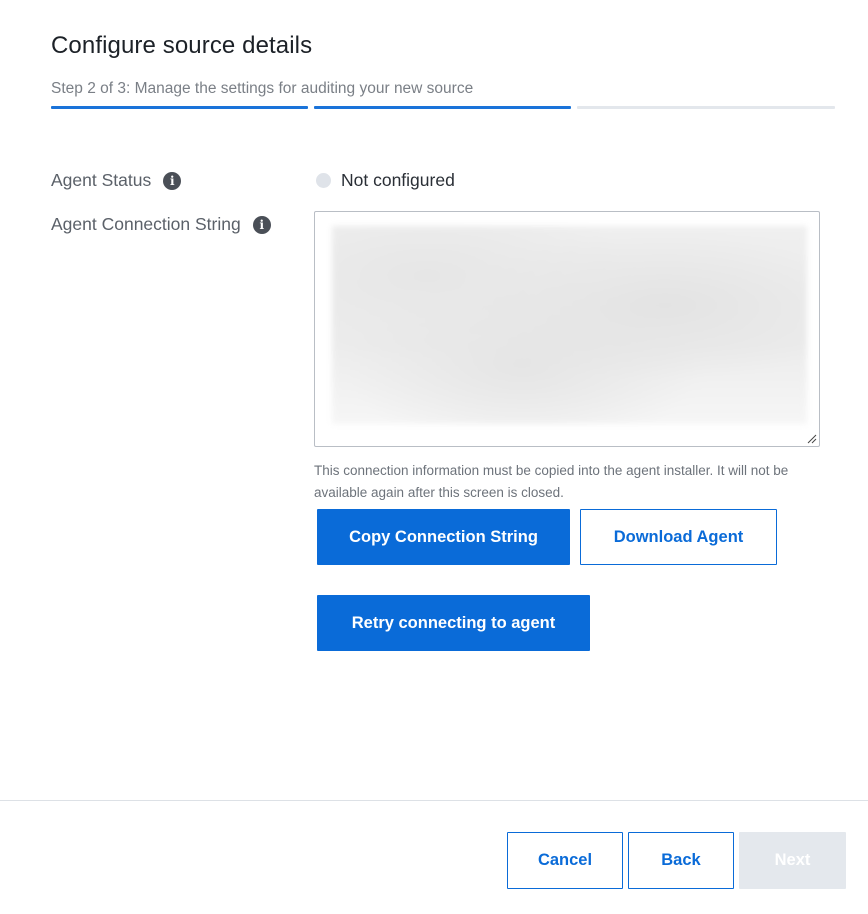 The height and width of the screenshot is (914, 868). I want to click on next-button: Next, so click(792, 860).